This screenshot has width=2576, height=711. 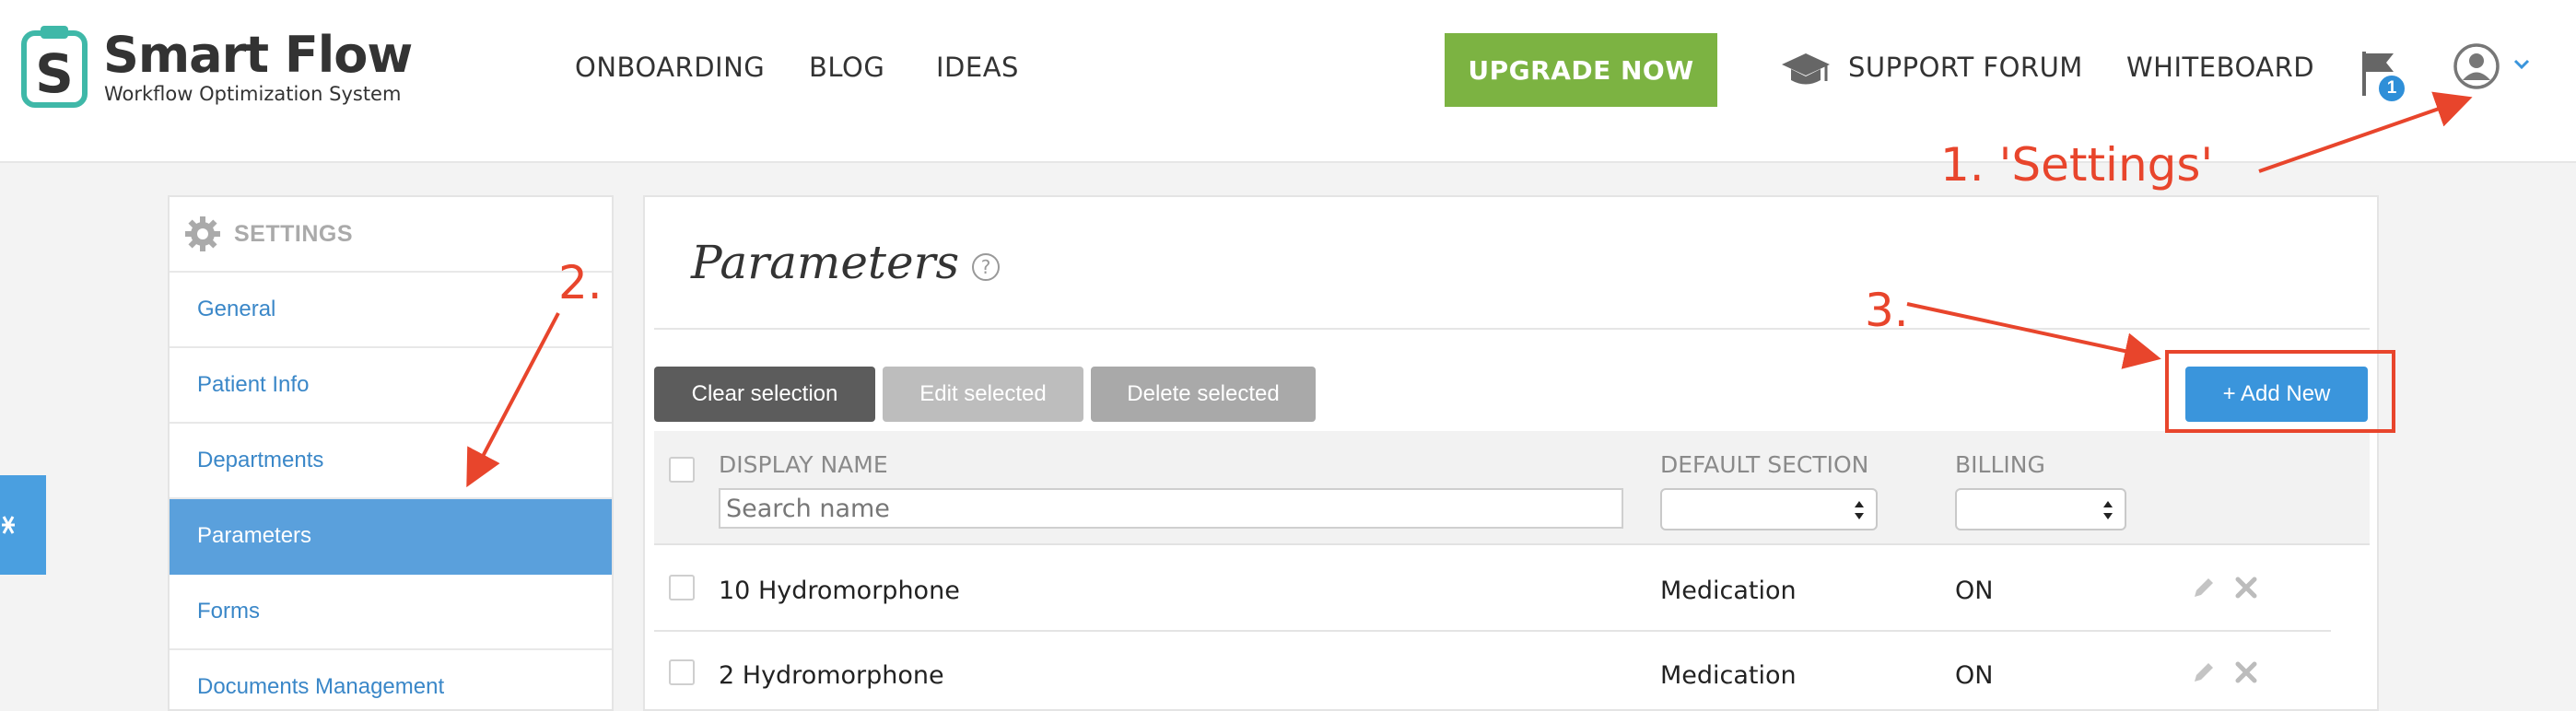 I want to click on gear-icon, so click(x=202, y=233).